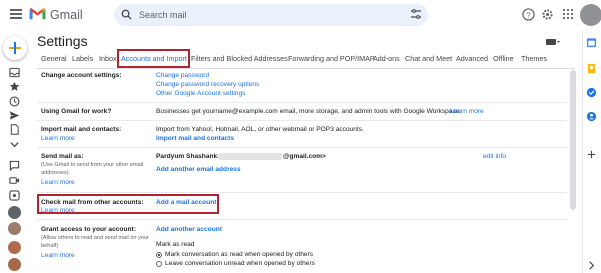  I want to click on tab-themes: Themes, so click(534, 58).